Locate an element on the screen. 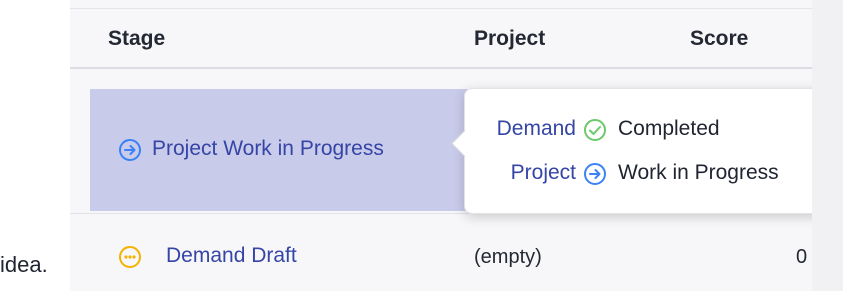 This screenshot has width=843, height=291. popover-status-work-in-progress: Work in Progress is located at coordinates (698, 172).